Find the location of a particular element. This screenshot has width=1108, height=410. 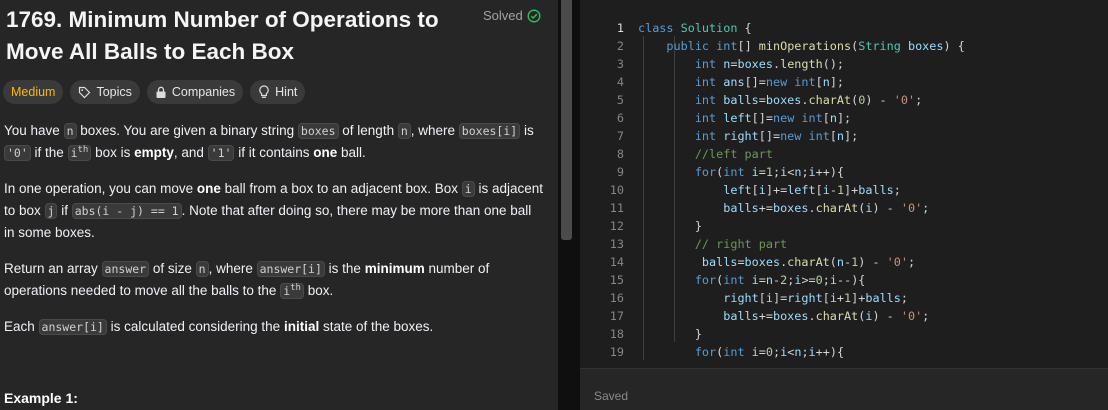

code-line: 8 //left part is located at coordinates (844, 154).